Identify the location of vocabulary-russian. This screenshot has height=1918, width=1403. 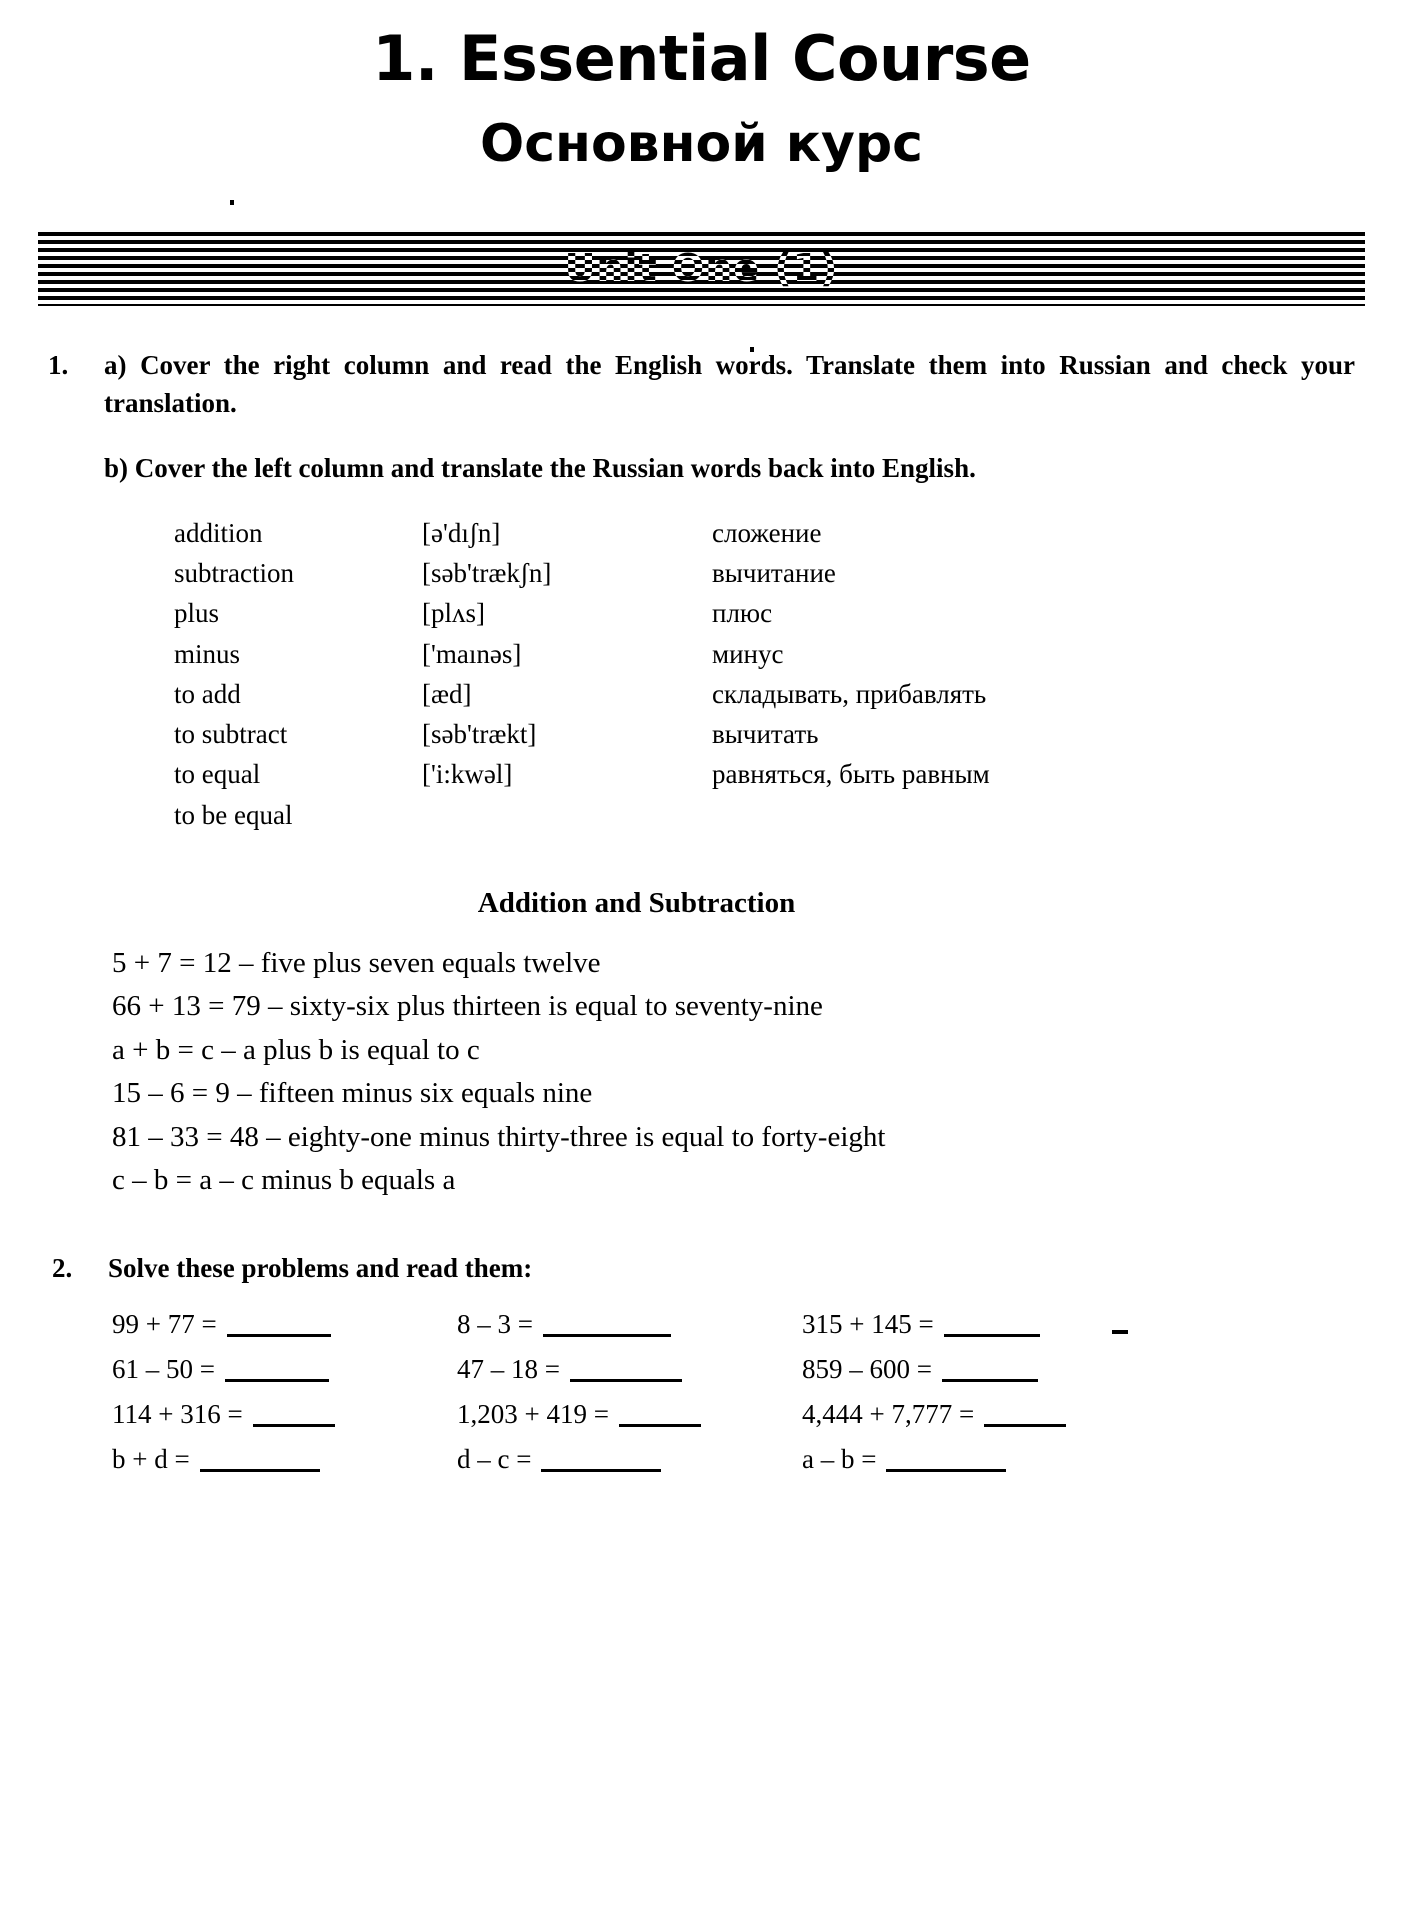
(1057, 815).